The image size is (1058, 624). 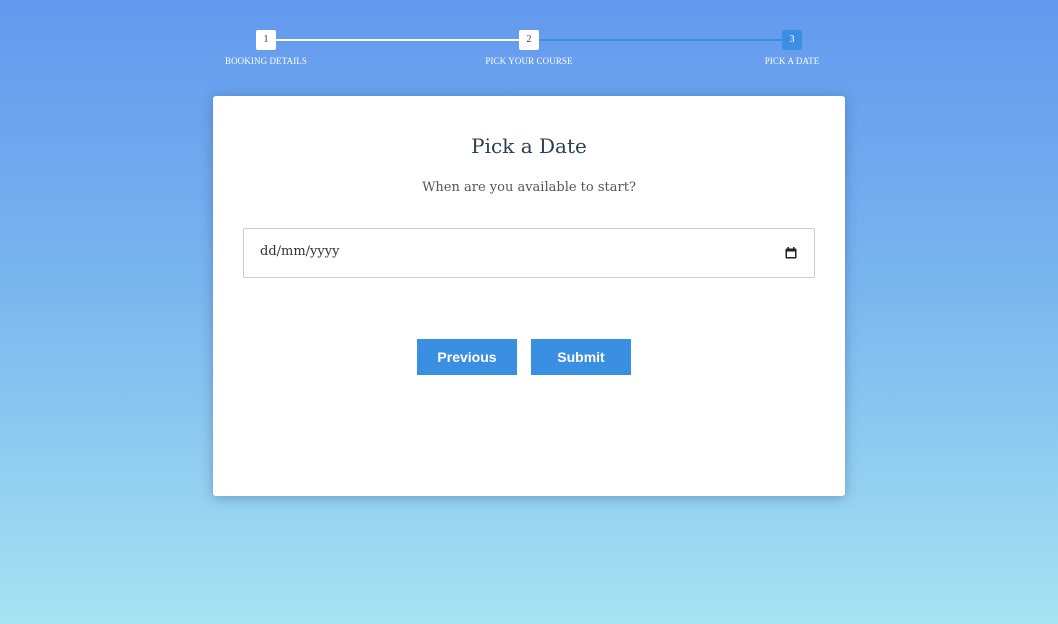 I want to click on step-label: PICK YOUR COURSE, so click(x=529, y=61).